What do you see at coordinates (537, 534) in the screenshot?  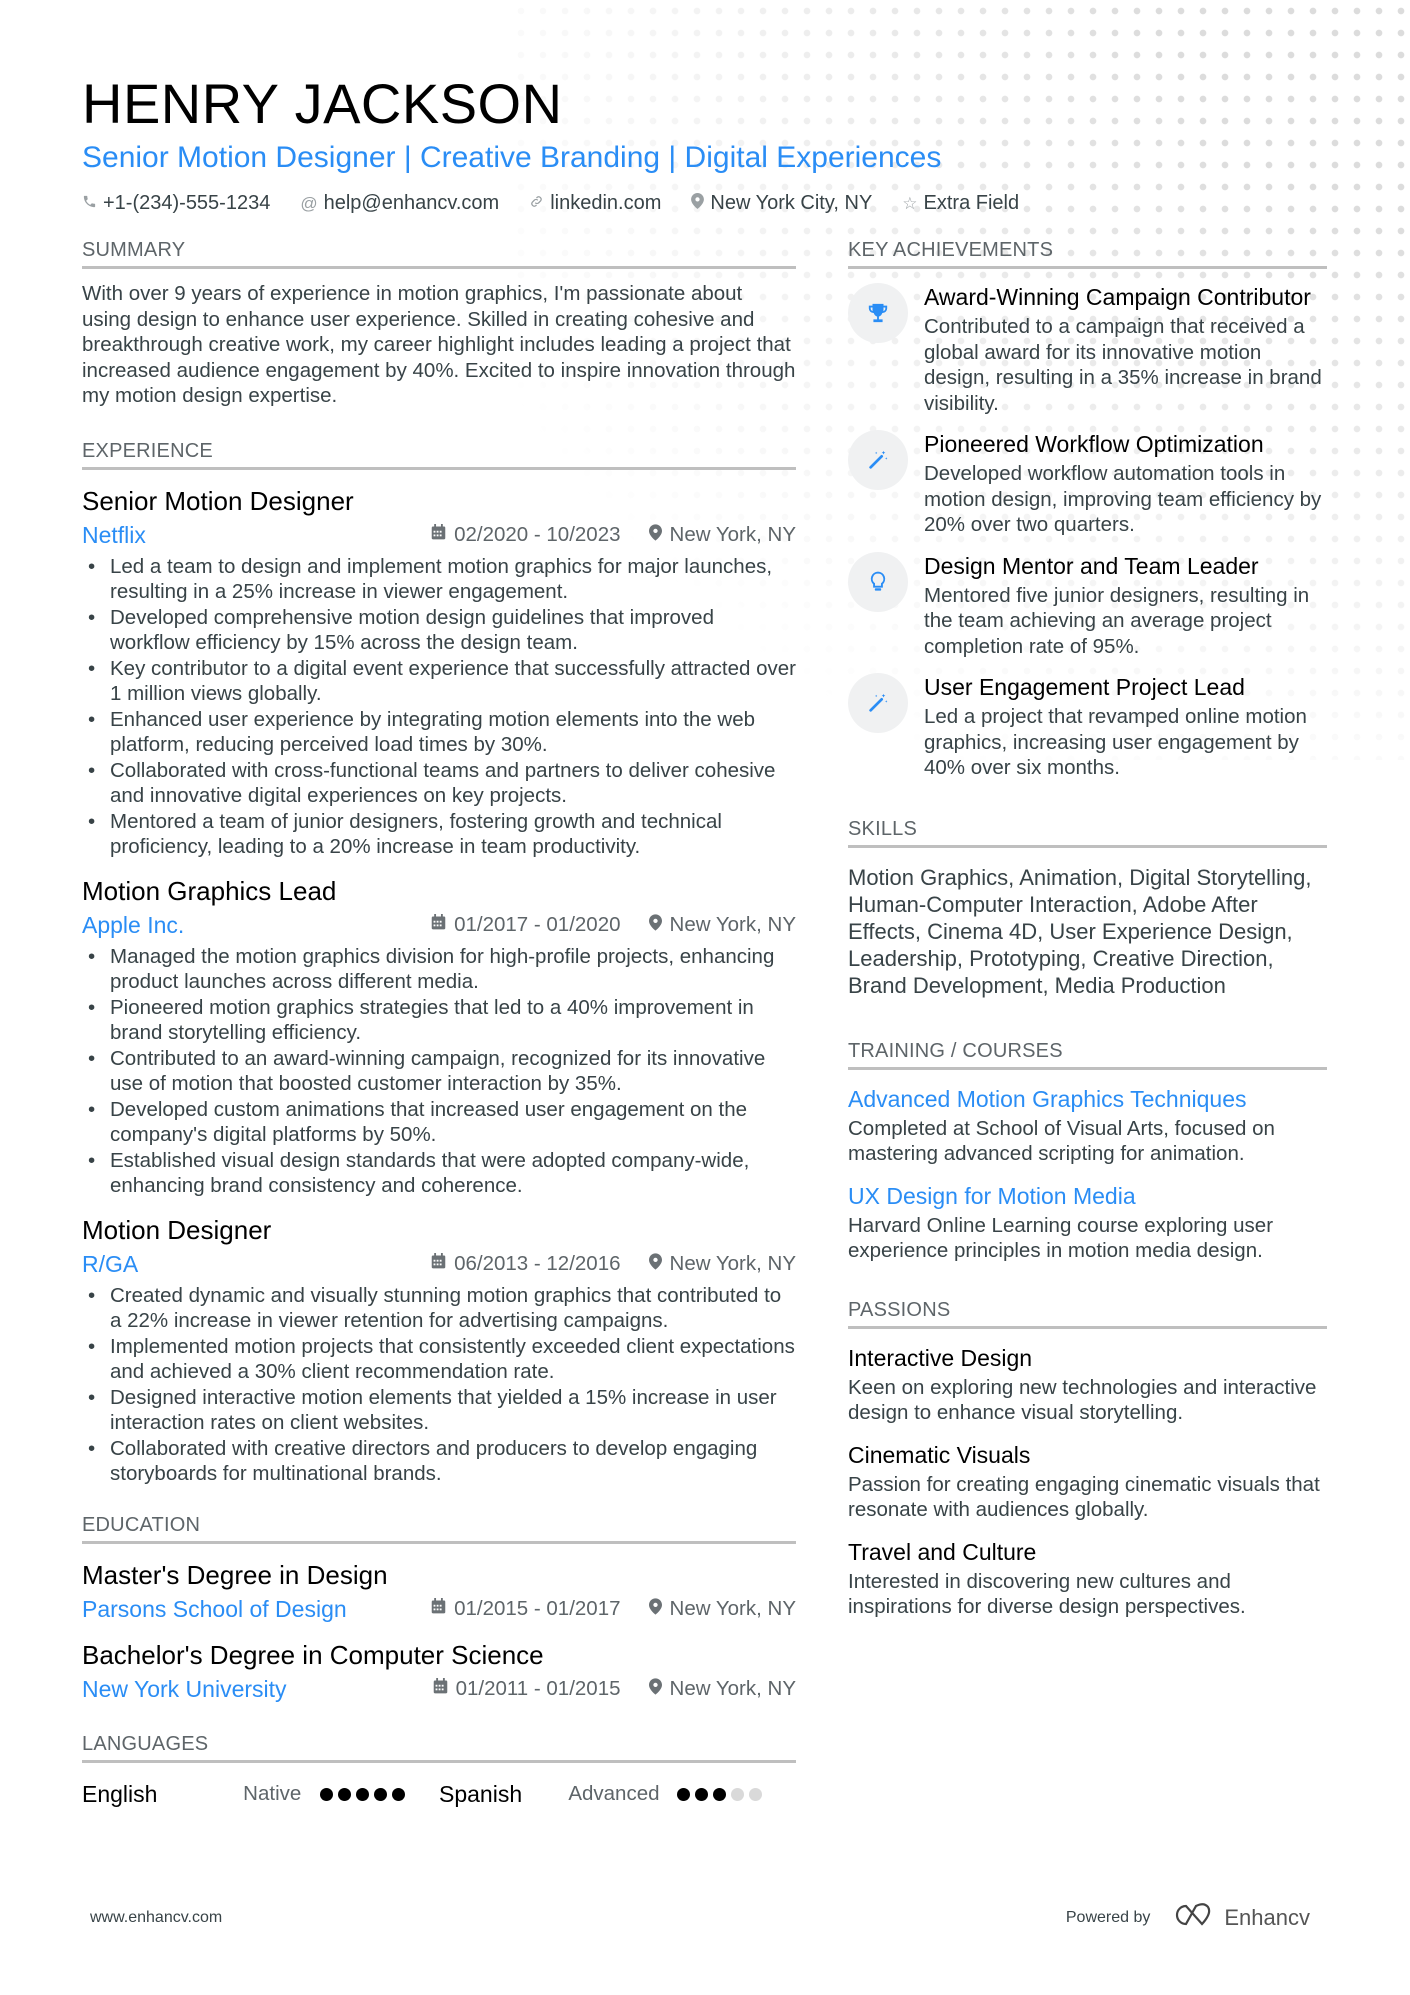 I see `date-text: 02/2020 - 10/2023` at bounding box center [537, 534].